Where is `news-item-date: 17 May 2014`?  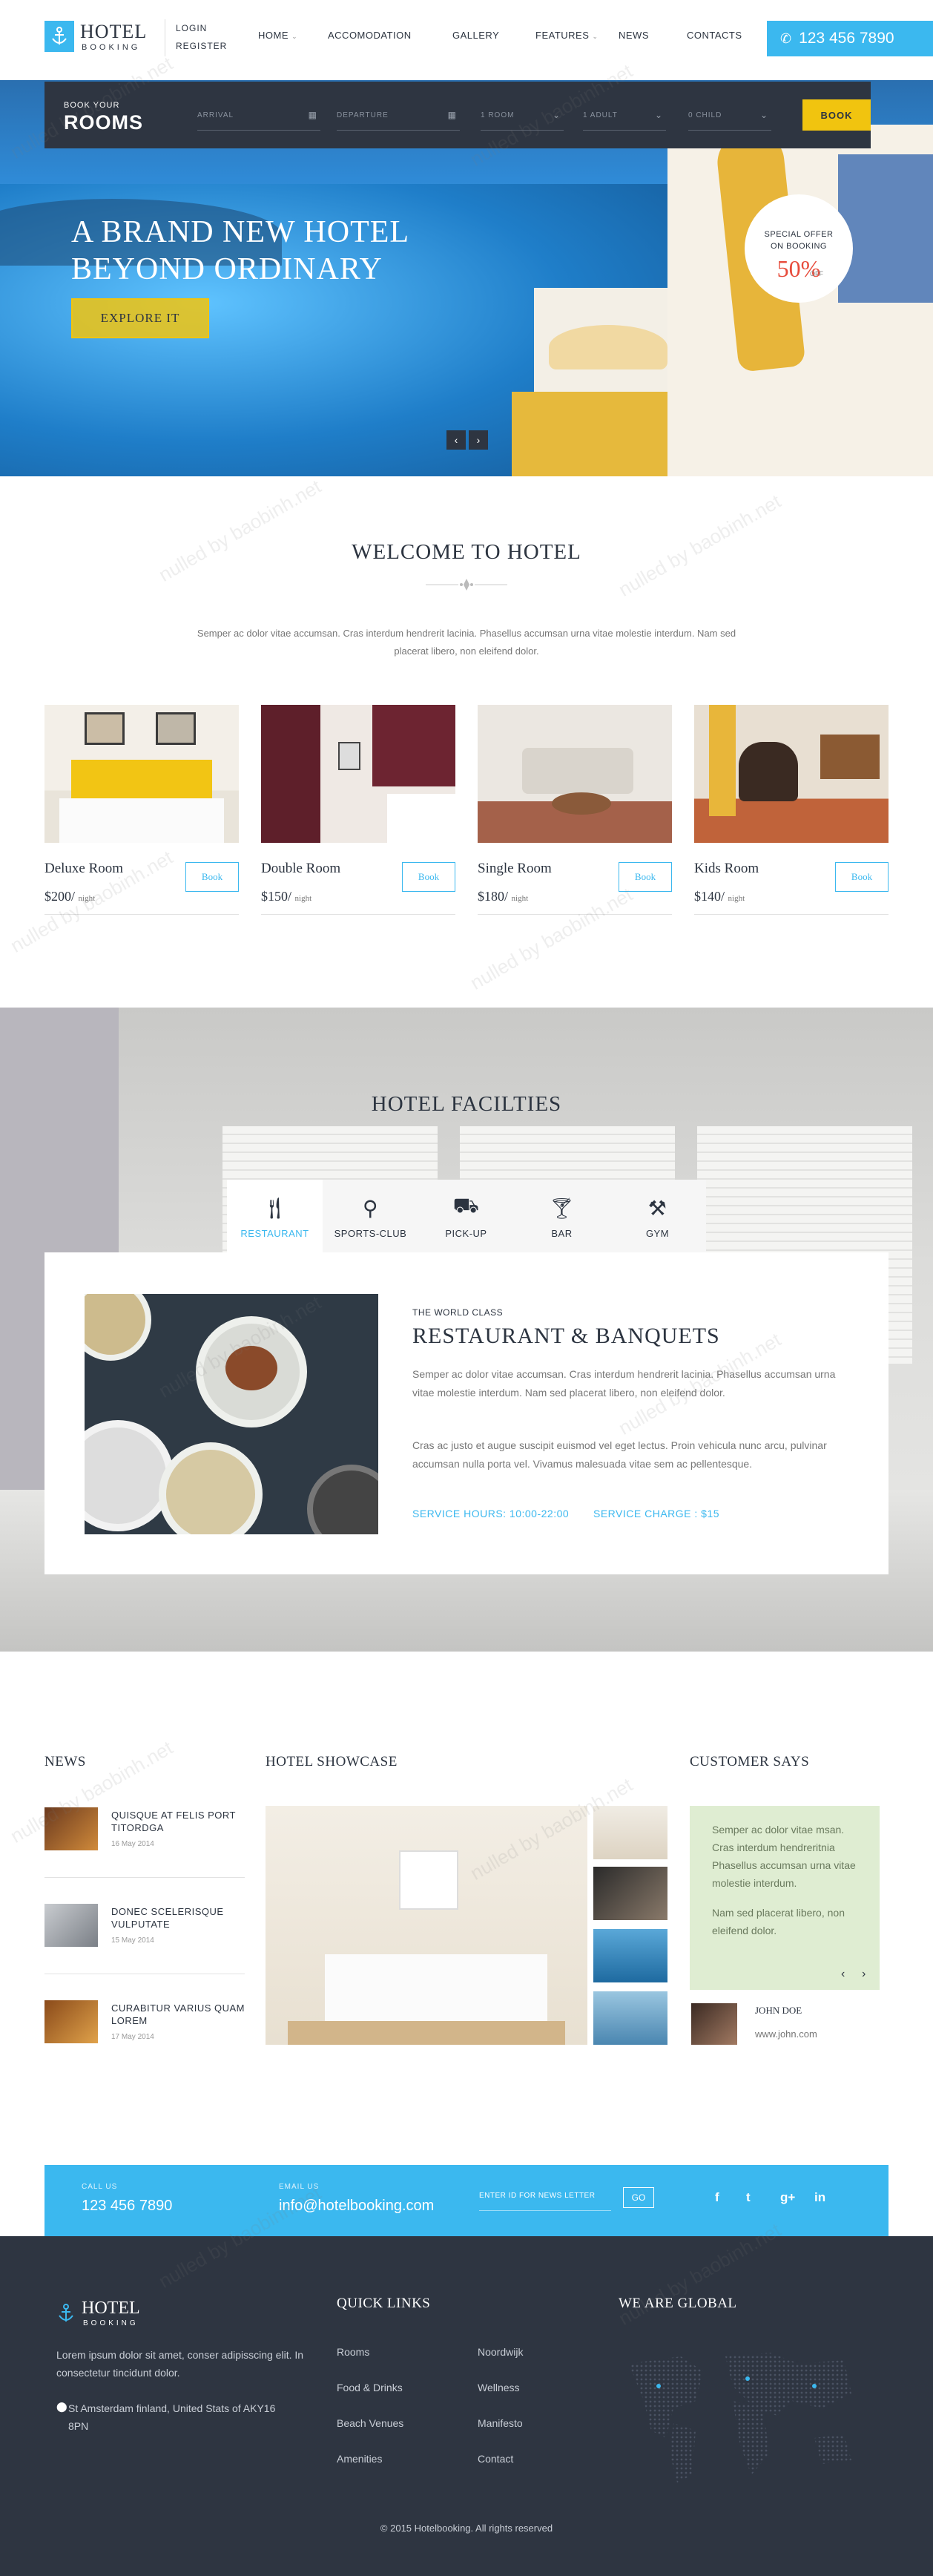
news-item-date: 17 May 2014 is located at coordinates (132, 2037).